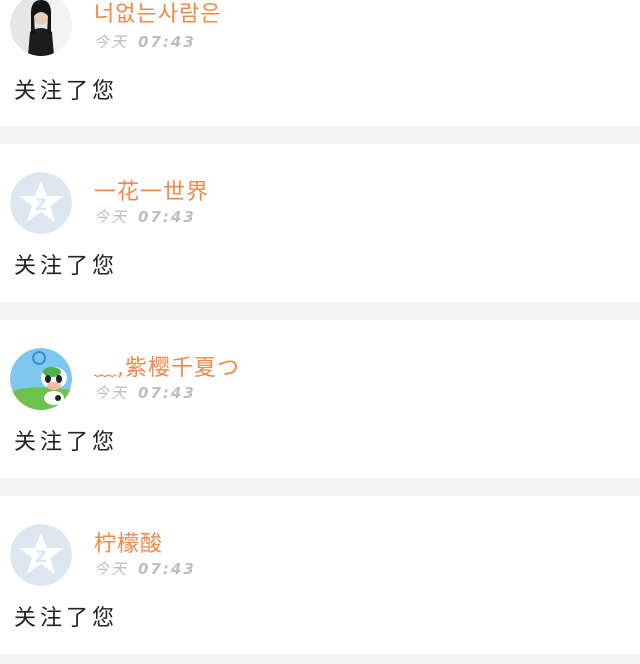 This screenshot has height=664, width=640. I want to click on cartoon-cow-avatar-icon, so click(41, 379).